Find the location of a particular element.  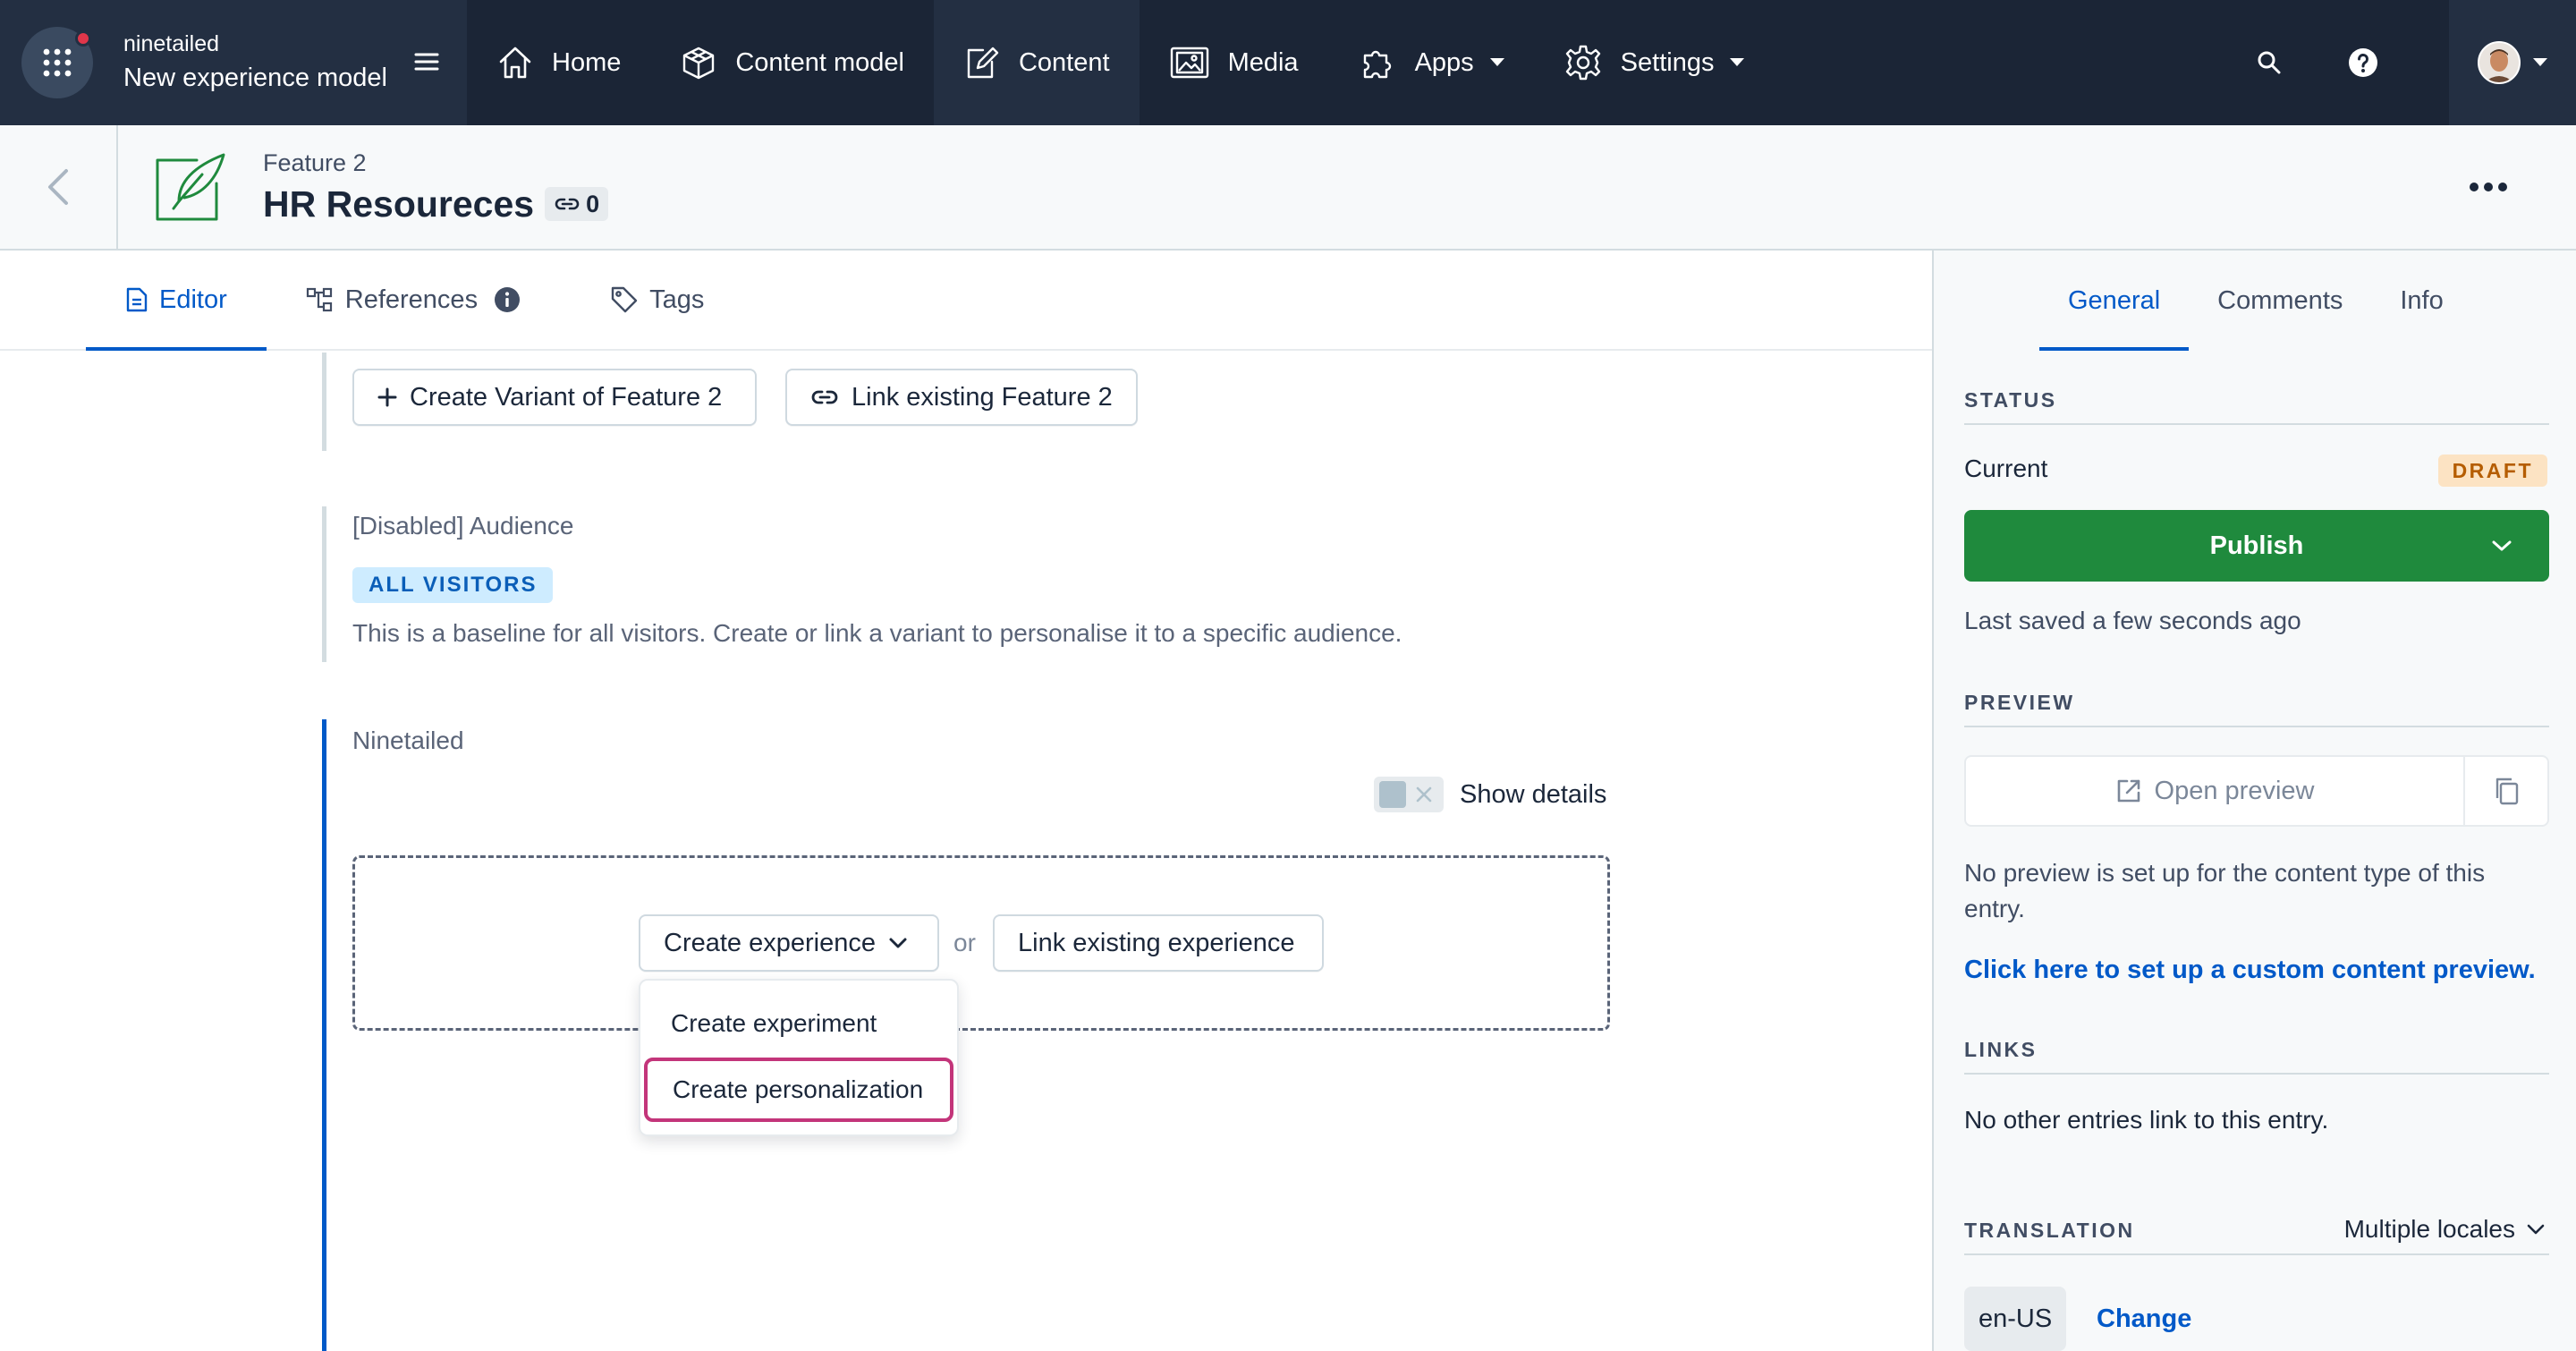

create-variant-button: Create Variant of Feature 2 is located at coordinates (554, 398).